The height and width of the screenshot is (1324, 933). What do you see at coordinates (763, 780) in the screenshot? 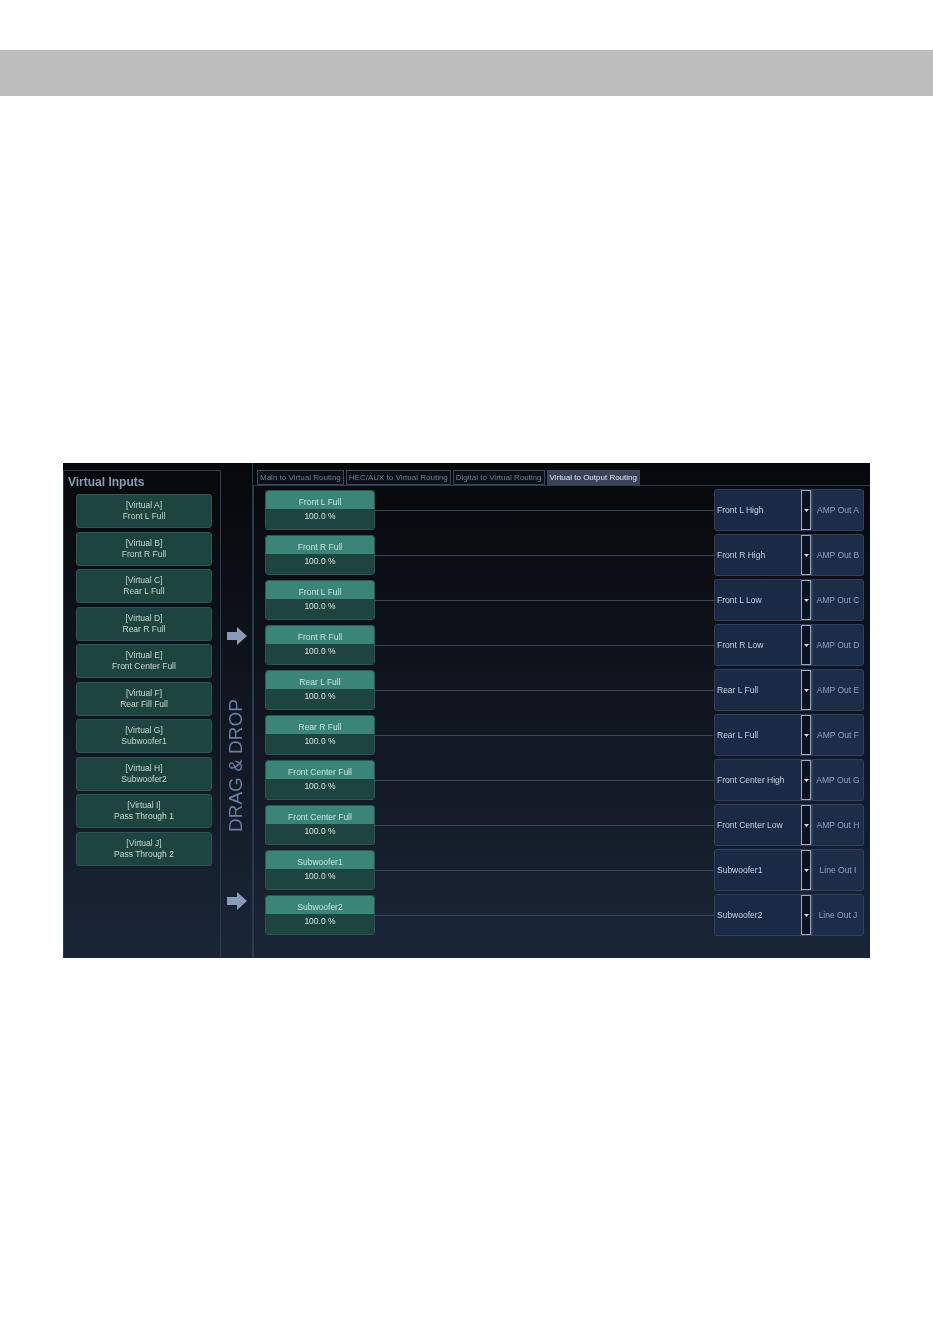
I see `output-select: Front Center High` at bounding box center [763, 780].